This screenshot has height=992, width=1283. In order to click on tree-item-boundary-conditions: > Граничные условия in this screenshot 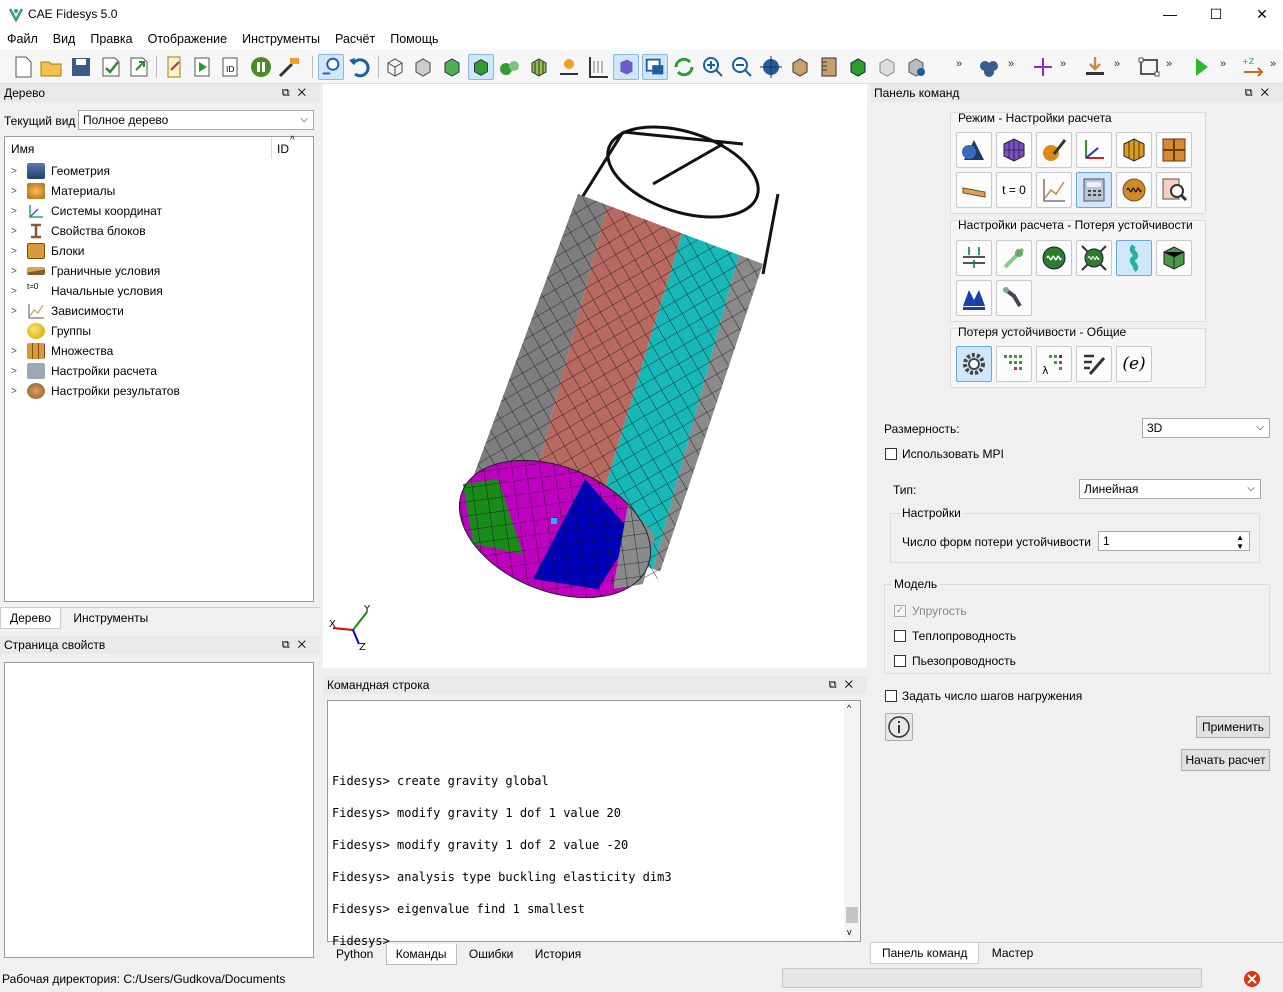, I will do `click(85, 271)`.